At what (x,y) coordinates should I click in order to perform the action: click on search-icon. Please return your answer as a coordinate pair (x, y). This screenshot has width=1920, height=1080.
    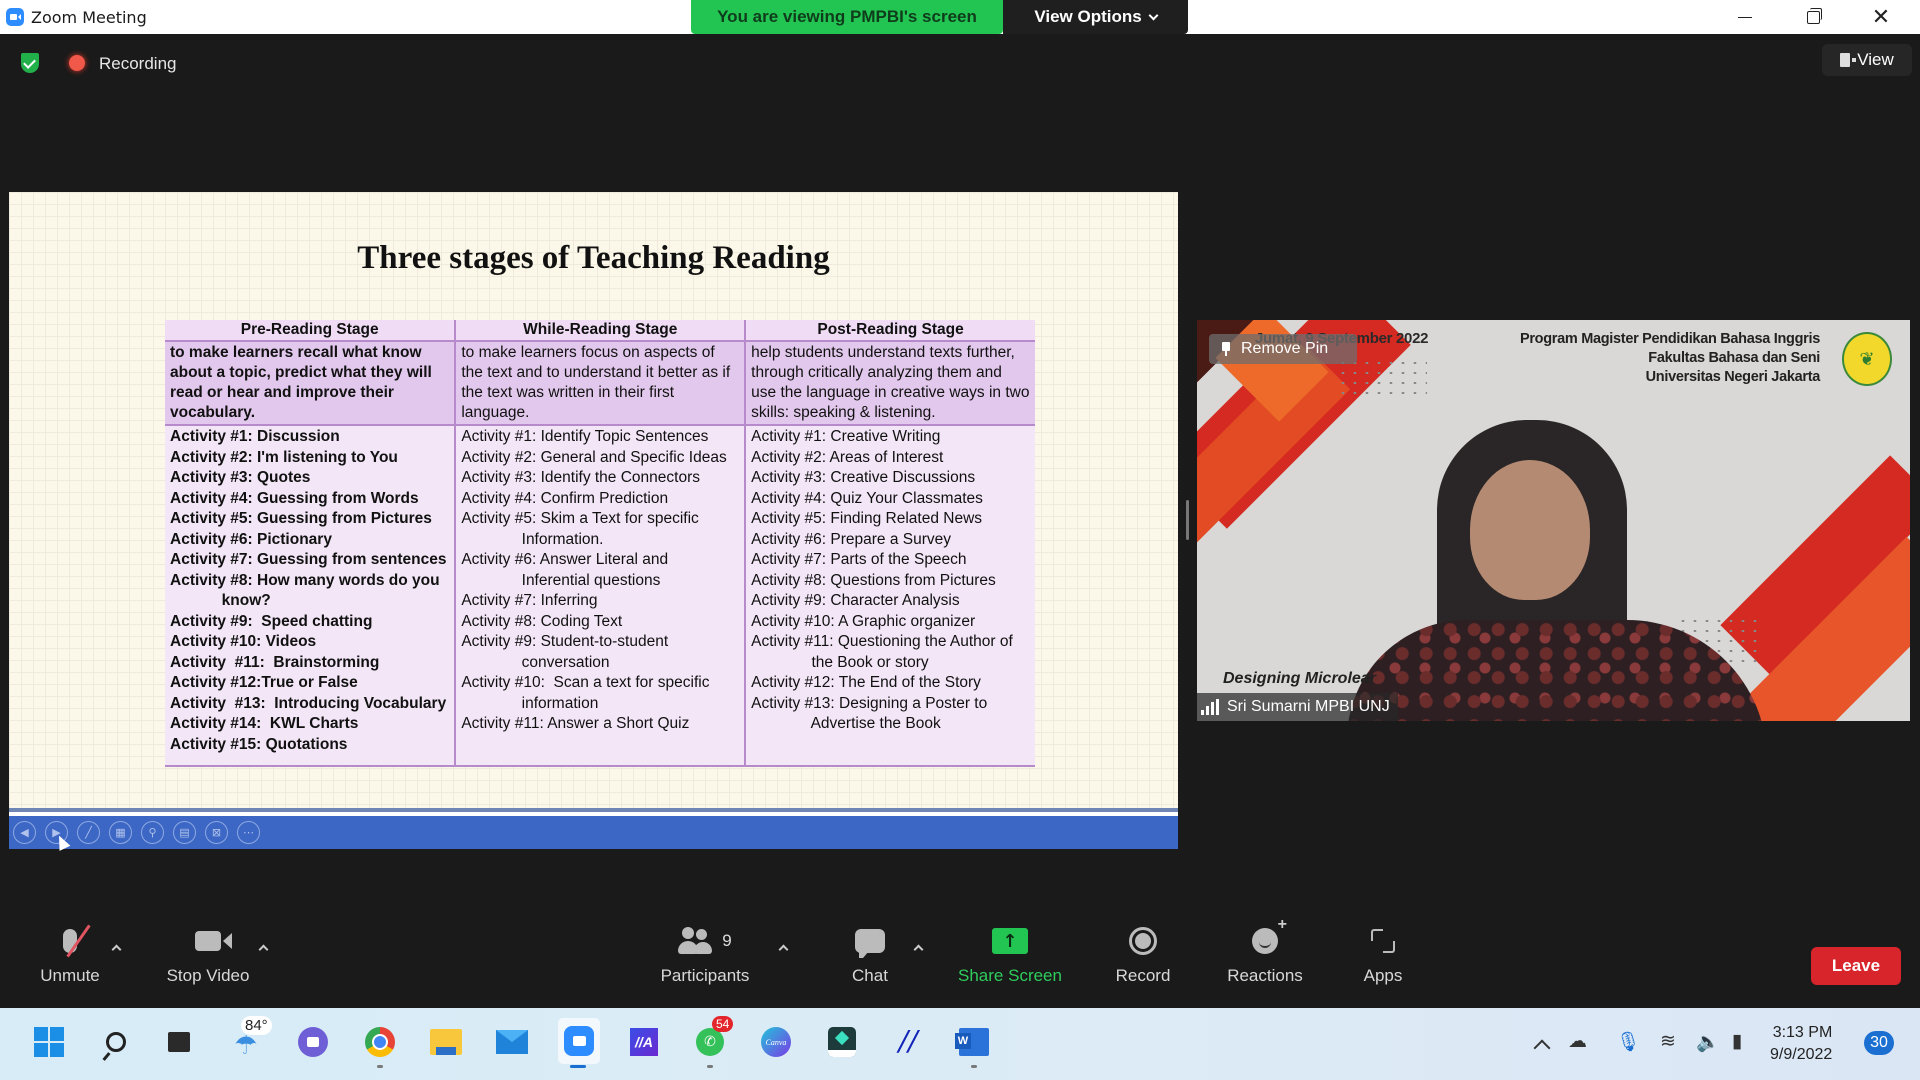
    Looking at the image, I should click on (116, 1042).